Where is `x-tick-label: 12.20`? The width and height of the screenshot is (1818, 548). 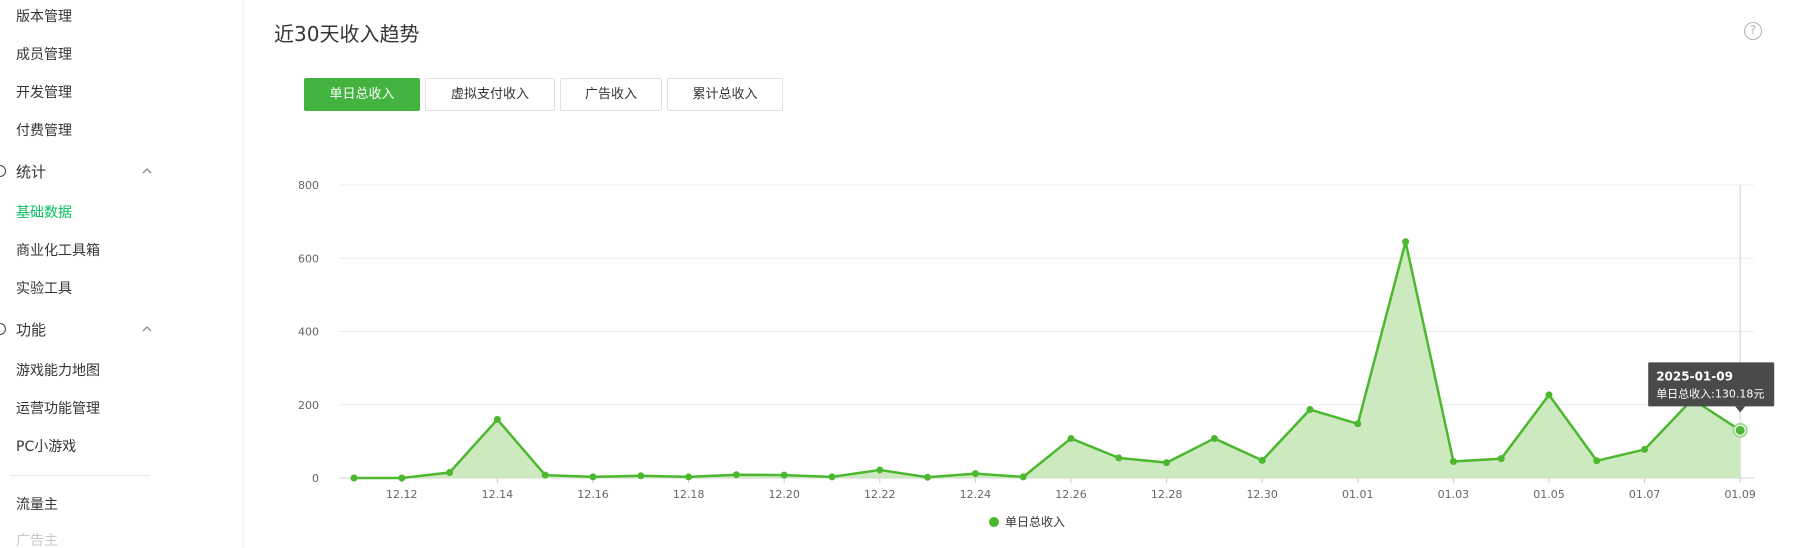 x-tick-label: 12.20 is located at coordinates (784, 494).